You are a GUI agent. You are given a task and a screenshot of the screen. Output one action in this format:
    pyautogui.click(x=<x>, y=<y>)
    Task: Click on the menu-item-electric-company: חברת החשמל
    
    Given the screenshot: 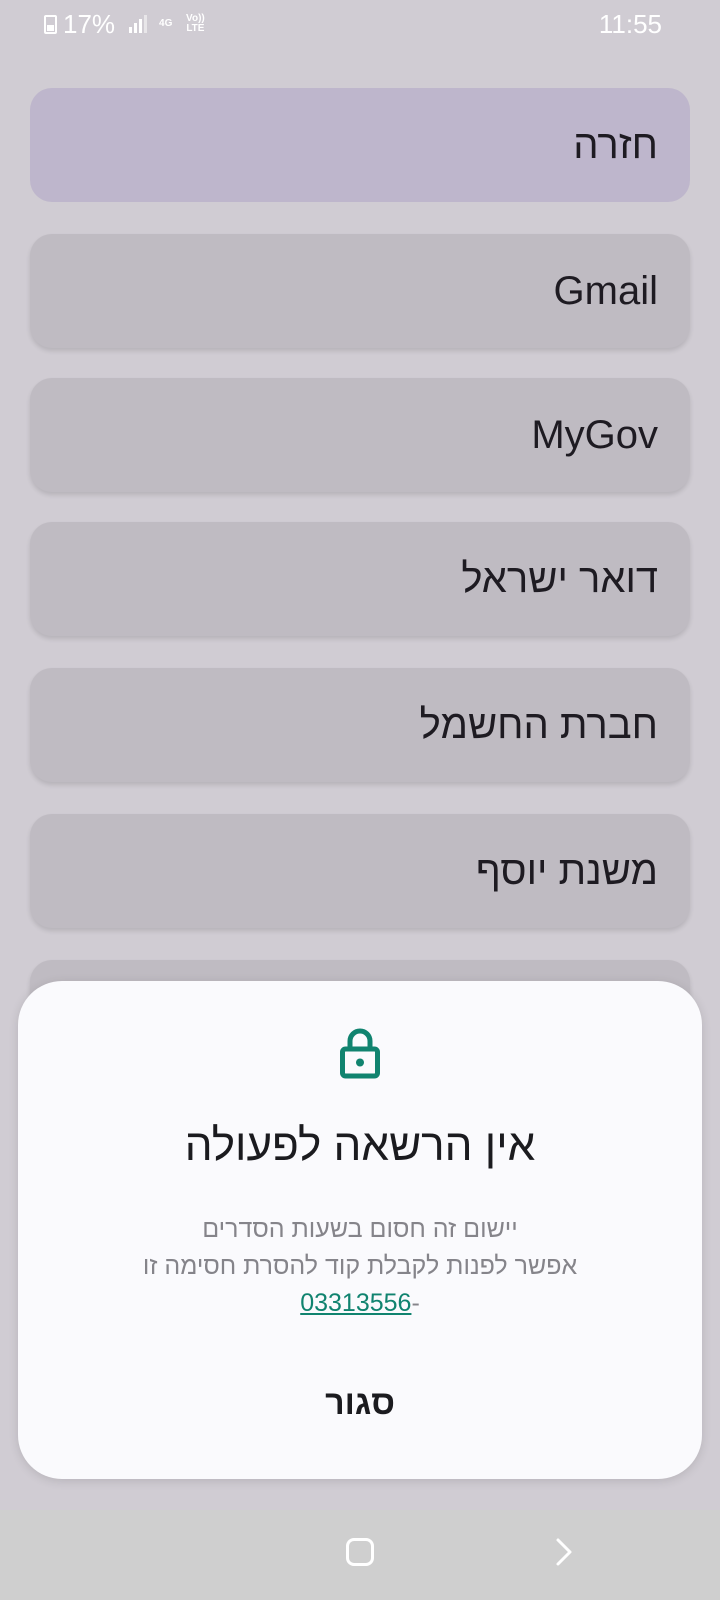 What is the action you would take?
    pyautogui.click(x=360, y=725)
    